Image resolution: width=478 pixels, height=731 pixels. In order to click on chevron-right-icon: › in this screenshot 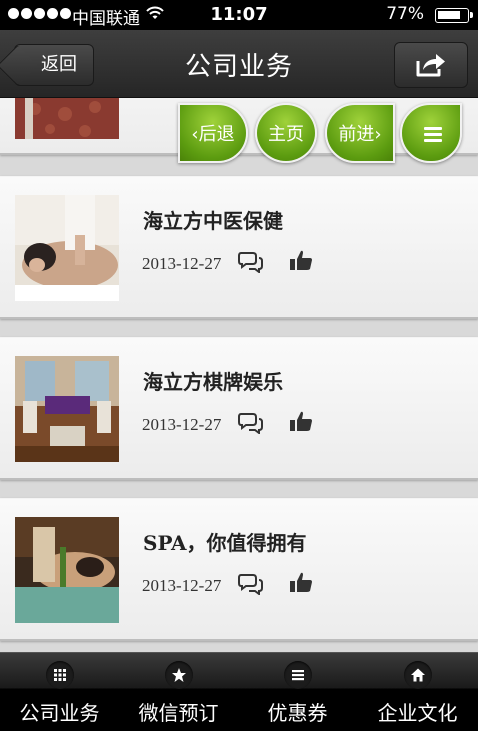, I will do `click(378, 134)`.